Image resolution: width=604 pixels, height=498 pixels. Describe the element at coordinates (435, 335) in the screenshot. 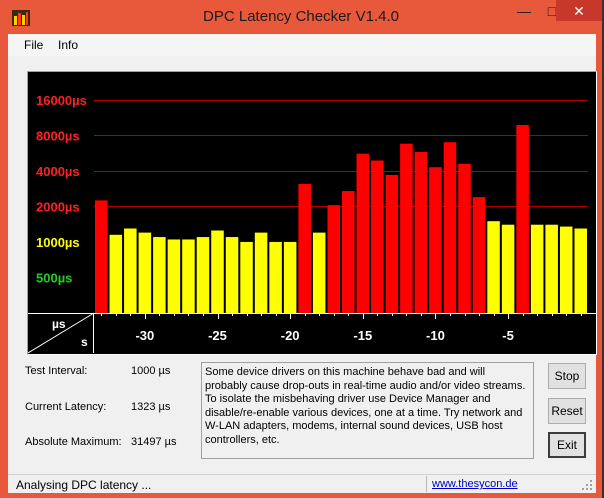

I see `x-tick-label: -10` at that location.